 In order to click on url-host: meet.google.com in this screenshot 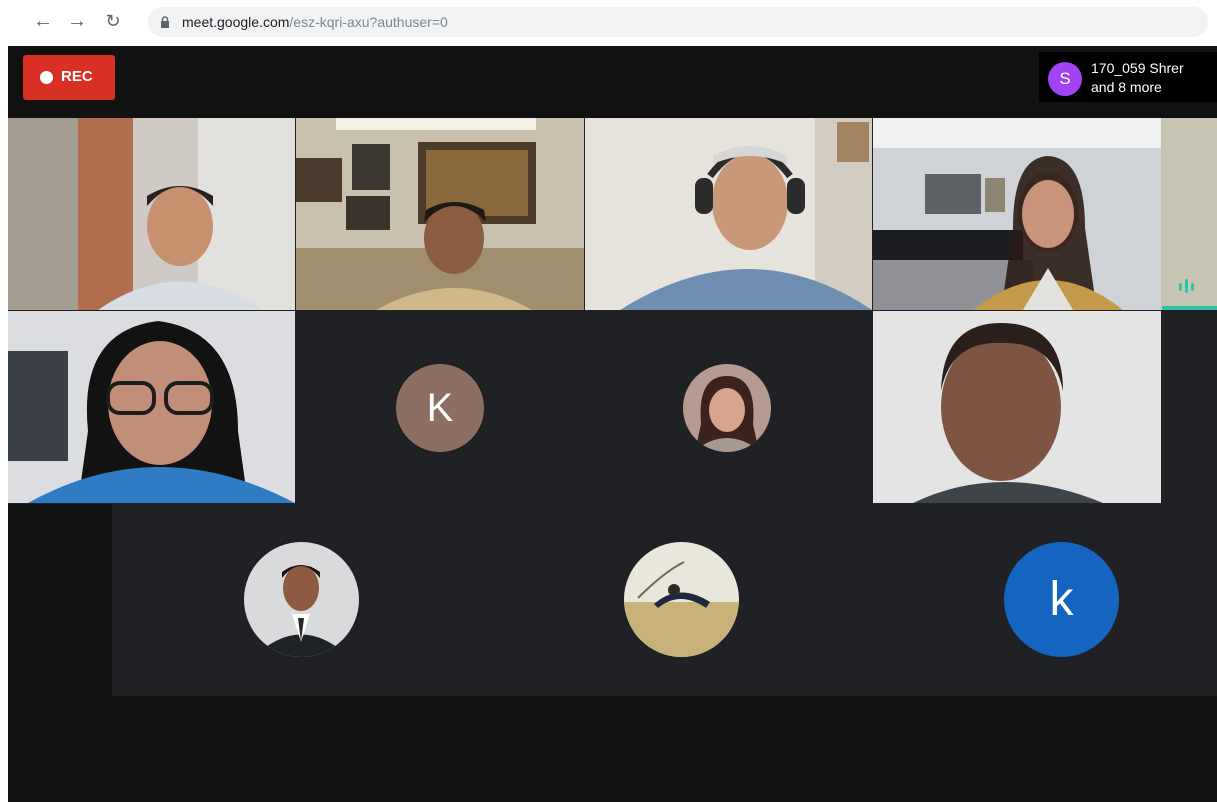, I will do `click(236, 22)`.